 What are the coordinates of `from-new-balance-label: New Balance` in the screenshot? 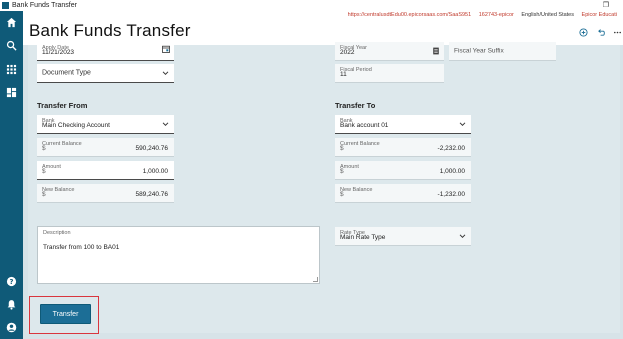 It's located at (58, 190).